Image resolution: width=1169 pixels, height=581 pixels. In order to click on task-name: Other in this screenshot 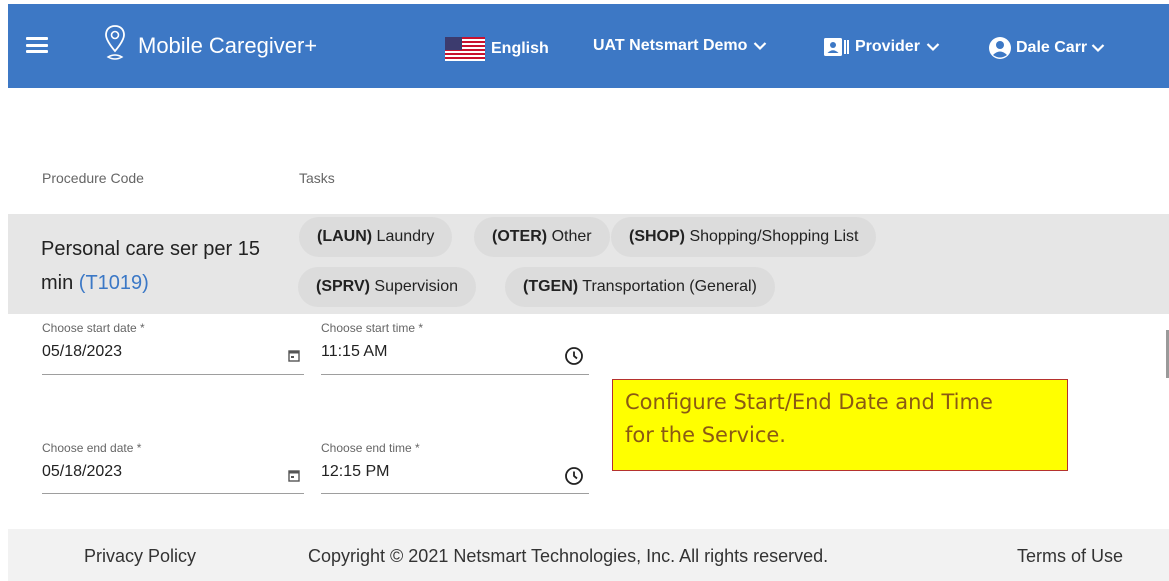, I will do `click(571, 236)`.